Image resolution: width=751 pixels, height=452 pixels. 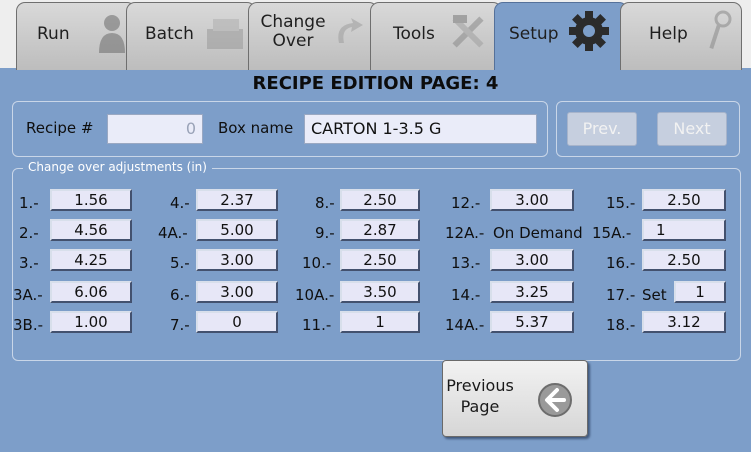 What do you see at coordinates (602, 129) in the screenshot?
I see `prev-button: Prev.` at bounding box center [602, 129].